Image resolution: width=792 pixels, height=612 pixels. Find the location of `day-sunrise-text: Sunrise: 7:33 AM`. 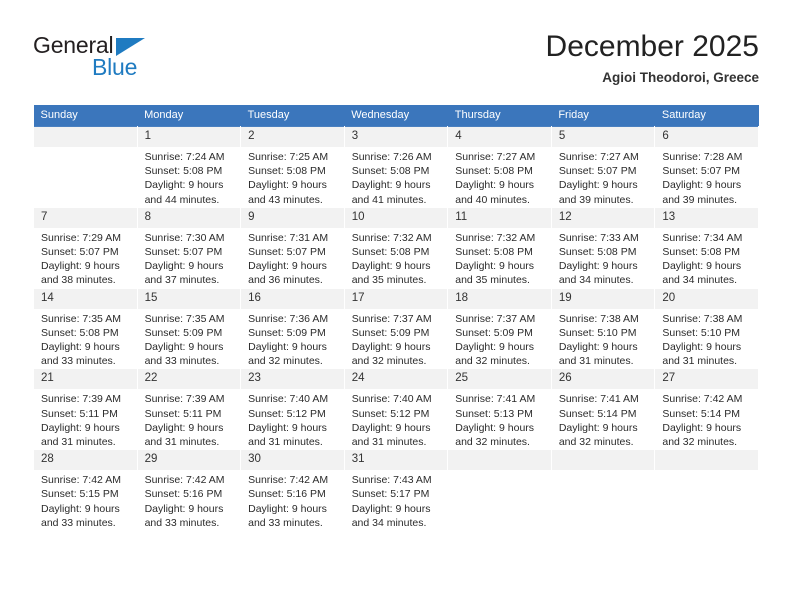

day-sunrise-text: Sunrise: 7:33 AM is located at coordinates (598, 237).